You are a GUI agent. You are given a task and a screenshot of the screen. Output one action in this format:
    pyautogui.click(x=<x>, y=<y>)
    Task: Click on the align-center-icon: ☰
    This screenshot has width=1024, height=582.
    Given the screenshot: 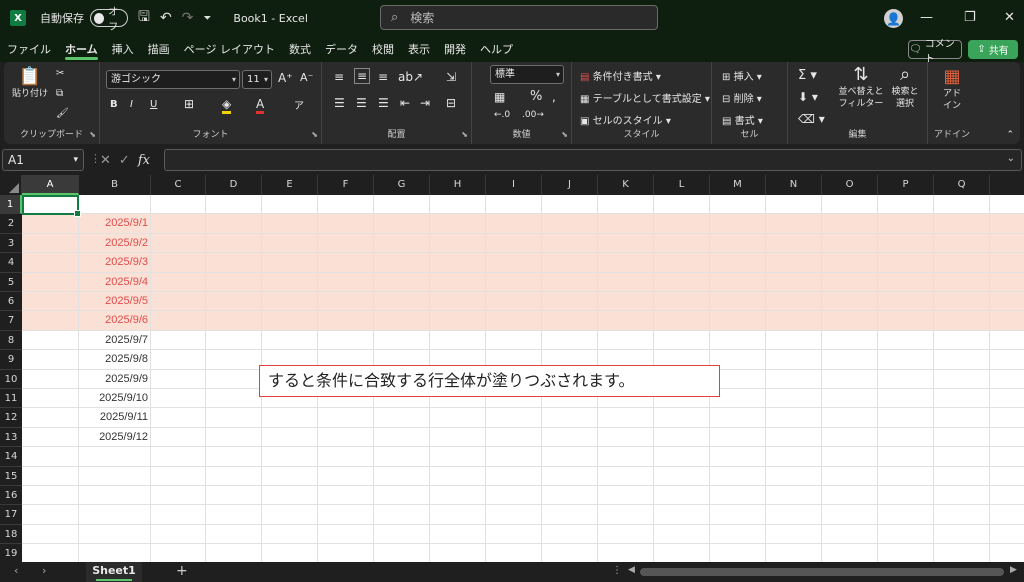 What is the action you would take?
    pyautogui.click(x=361, y=103)
    